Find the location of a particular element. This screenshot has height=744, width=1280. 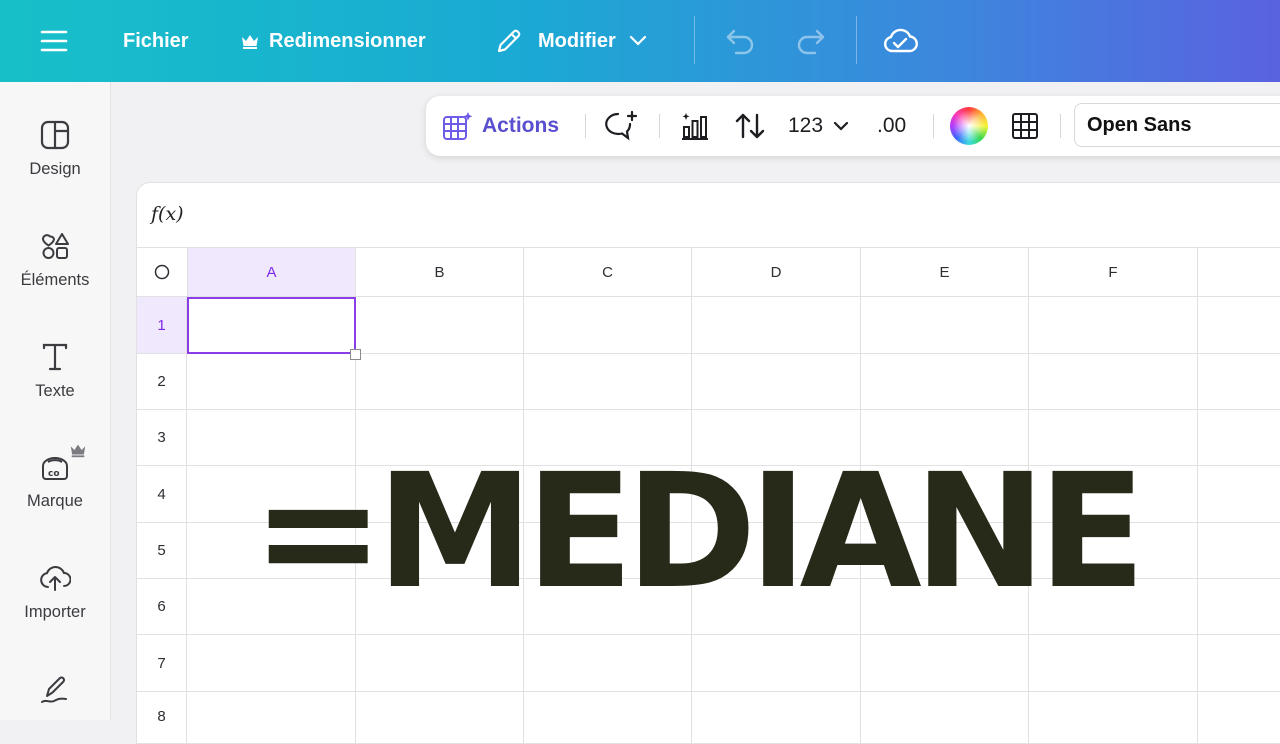

row-header-4: 4 is located at coordinates (162, 494).